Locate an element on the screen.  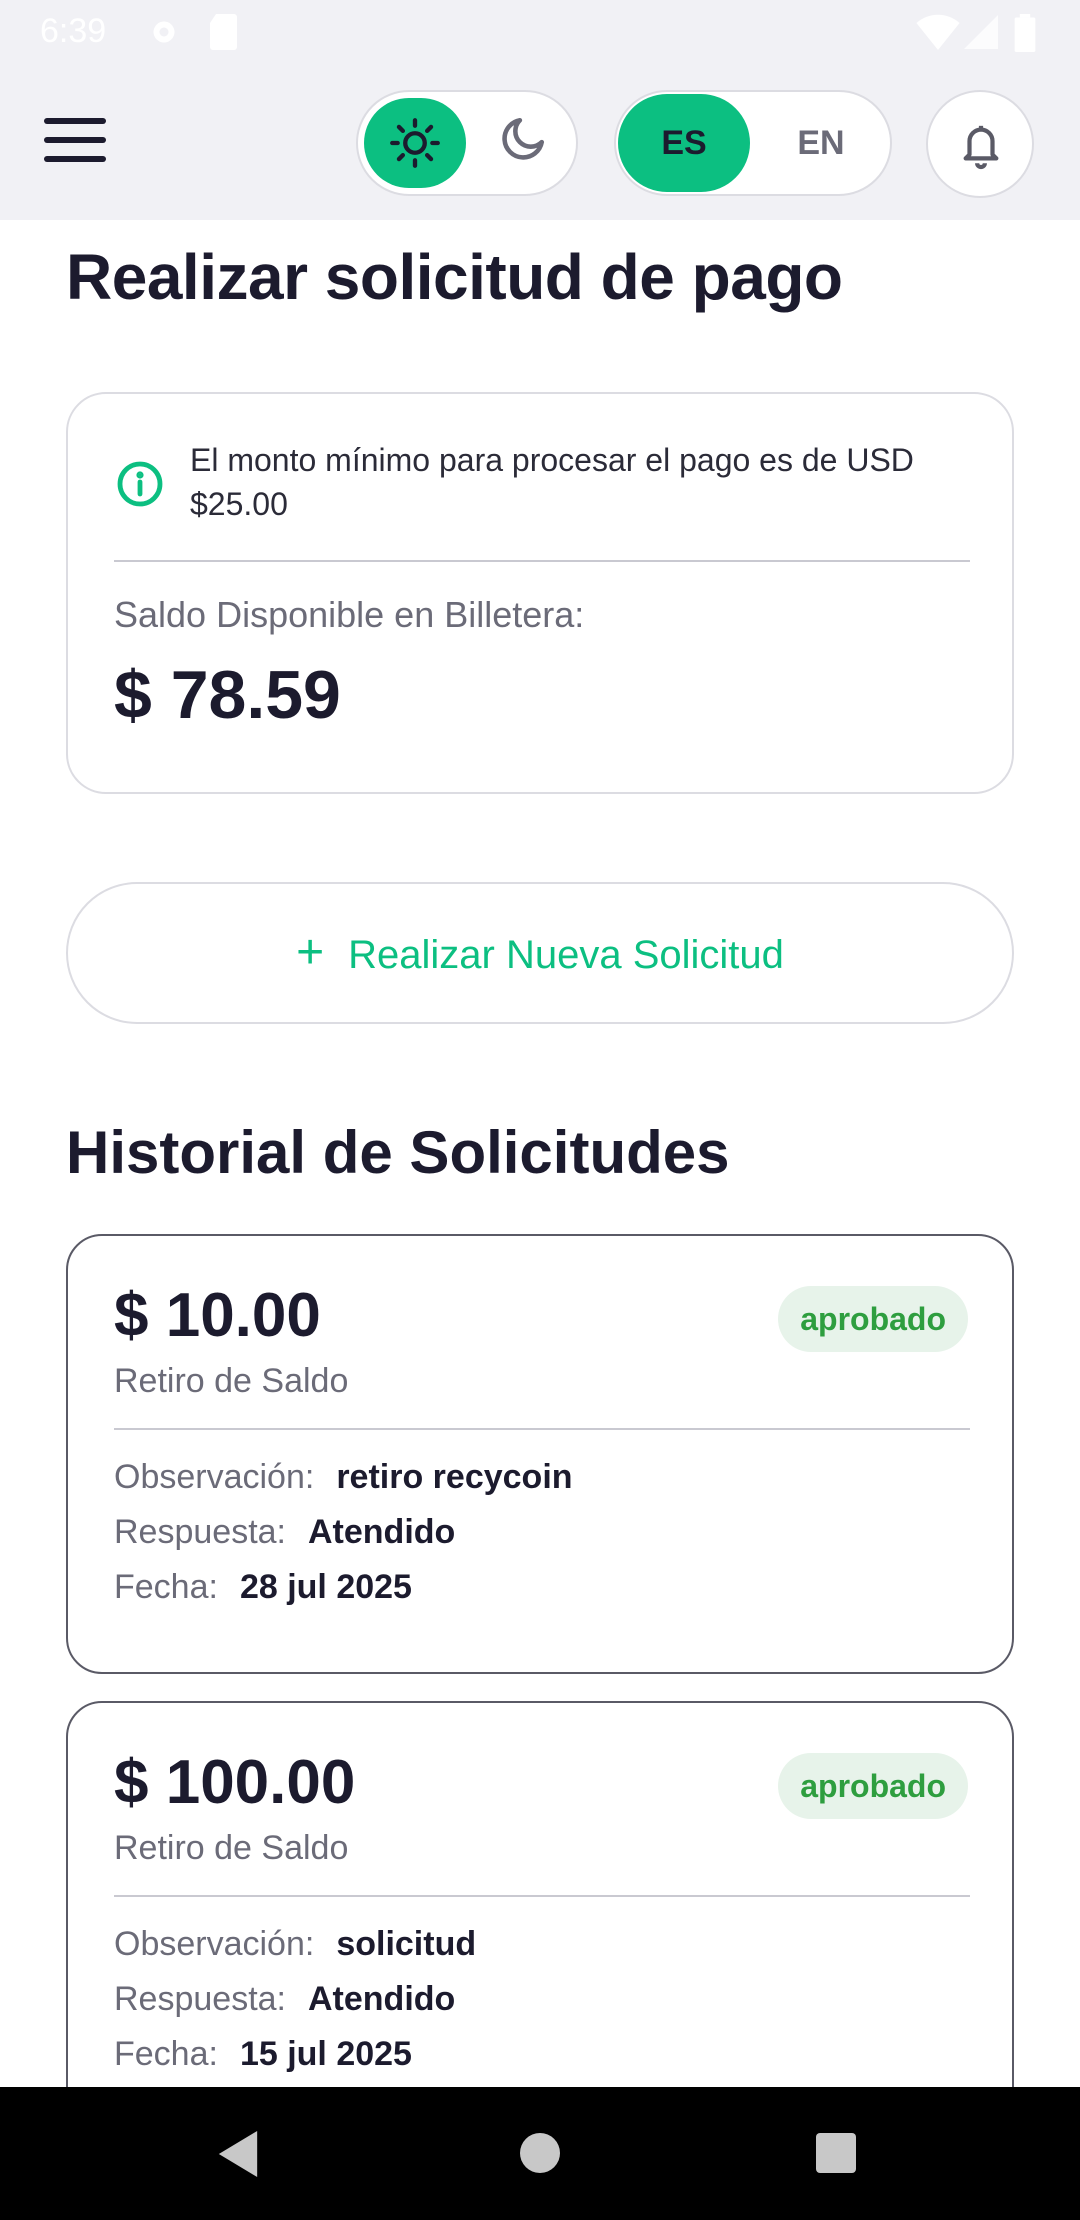
status-time: 6:39 is located at coordinates (73, 31).